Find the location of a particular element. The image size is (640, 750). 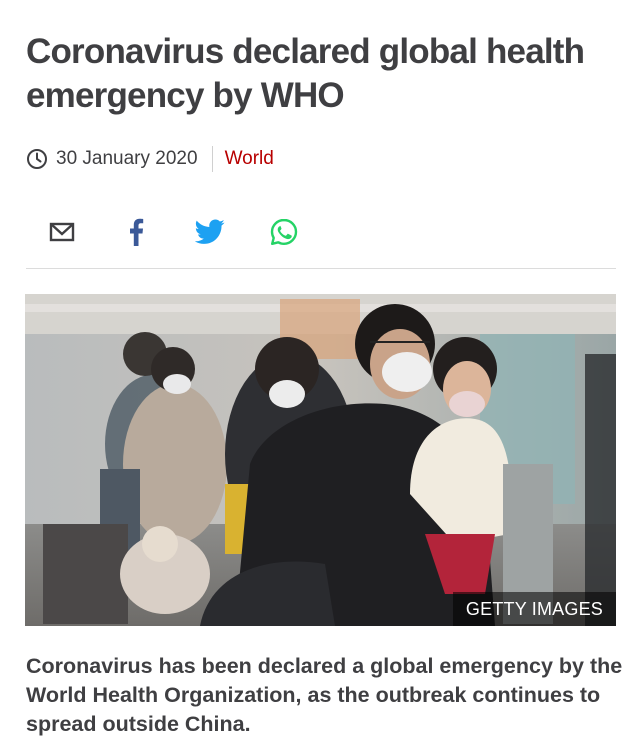

email-icon is located at coordinates (62, 232).